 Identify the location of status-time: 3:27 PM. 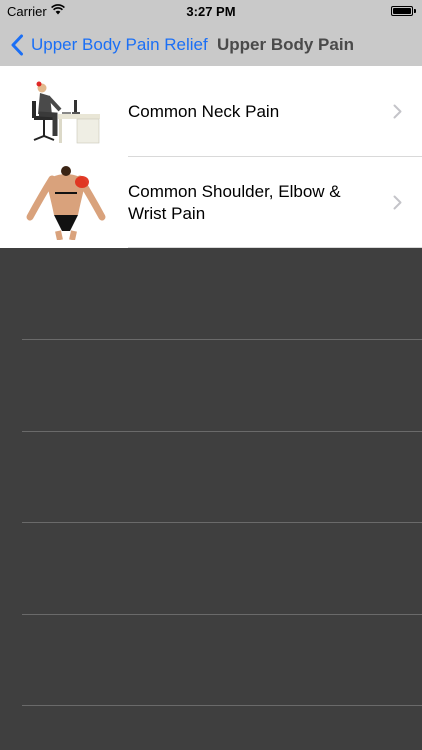
(211, 11).